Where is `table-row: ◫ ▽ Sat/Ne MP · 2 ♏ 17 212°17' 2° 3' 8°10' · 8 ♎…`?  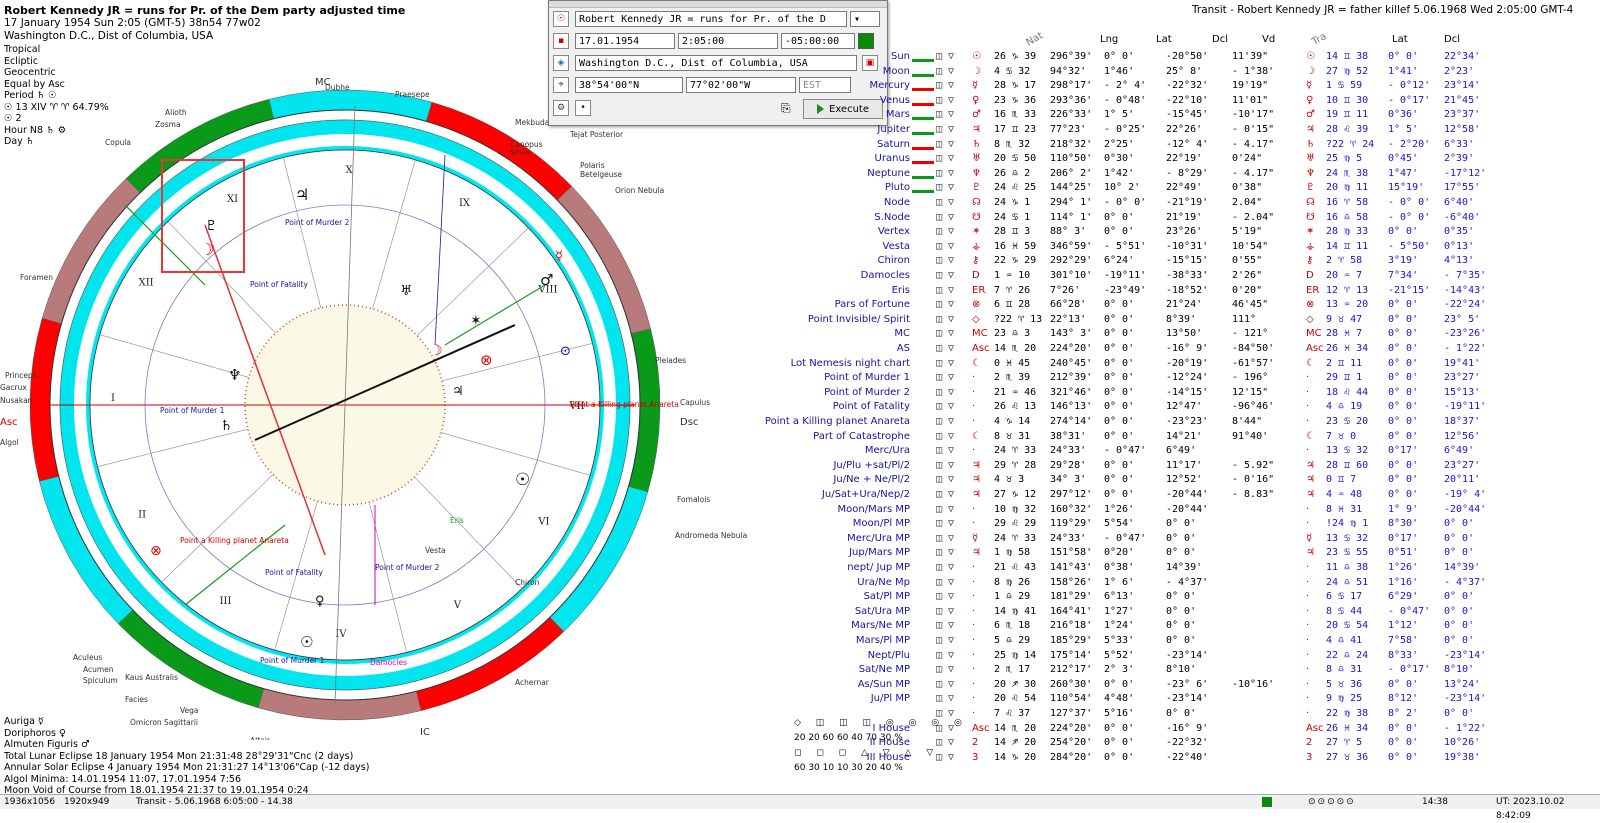 table-row: ◫ ▽ Sat/Ne MP · 2 ♏ 17 212°17' 2° 3' 8°10' · 8 ♎… is located at coordinates (1192, 670).